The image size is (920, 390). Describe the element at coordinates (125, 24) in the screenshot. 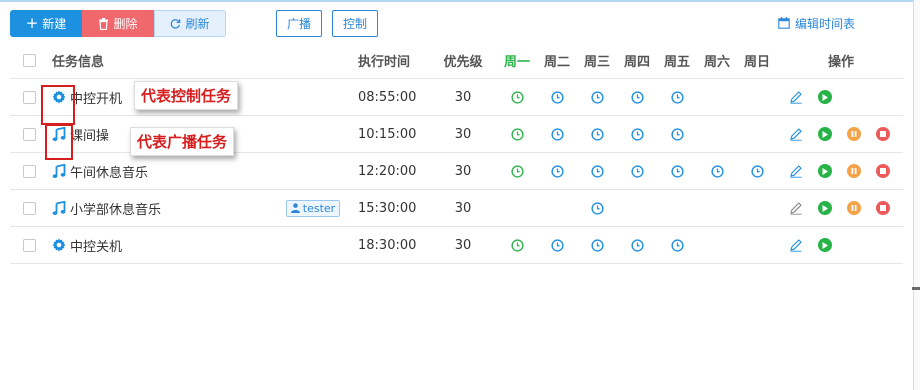

I see `delete-button-label: 删除` at that location.